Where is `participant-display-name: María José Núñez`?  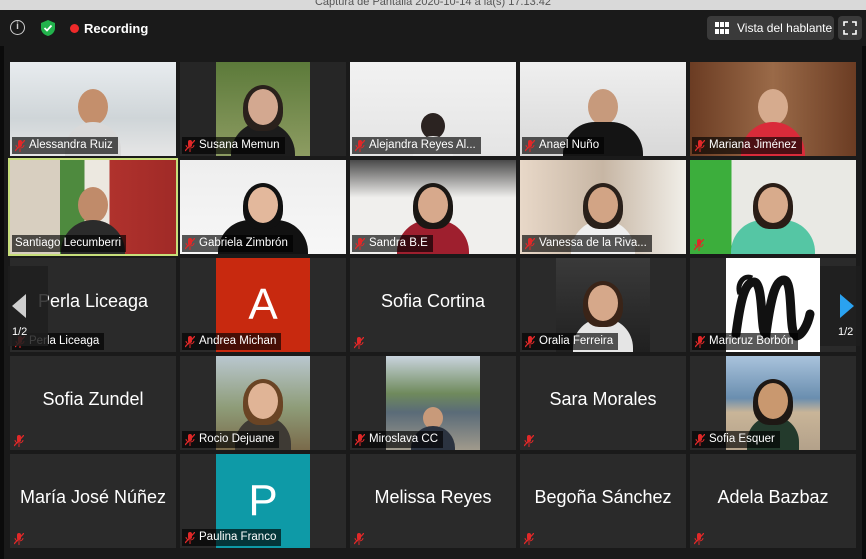
participant-display-name: María José Núñez is located at coordinates (93, 497).